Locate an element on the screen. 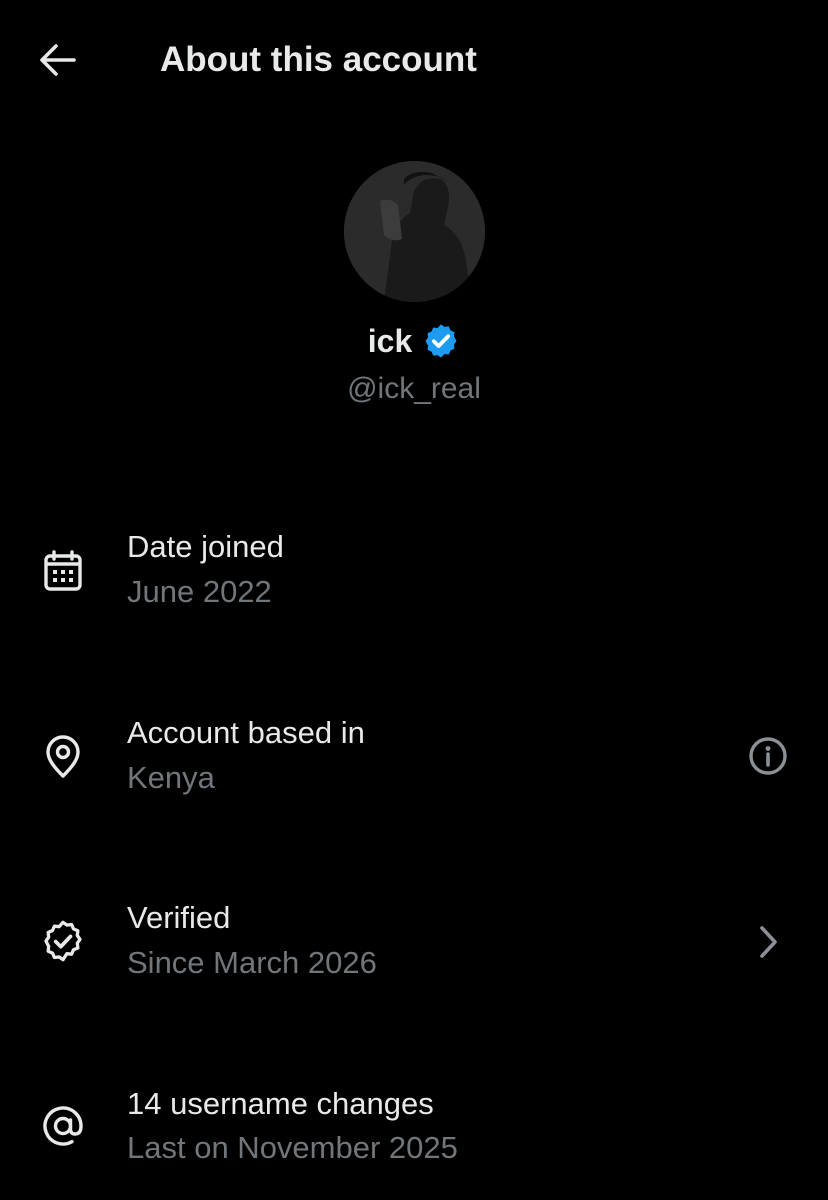  row-subtitle: Kenya is located at coordinates (171, 777).